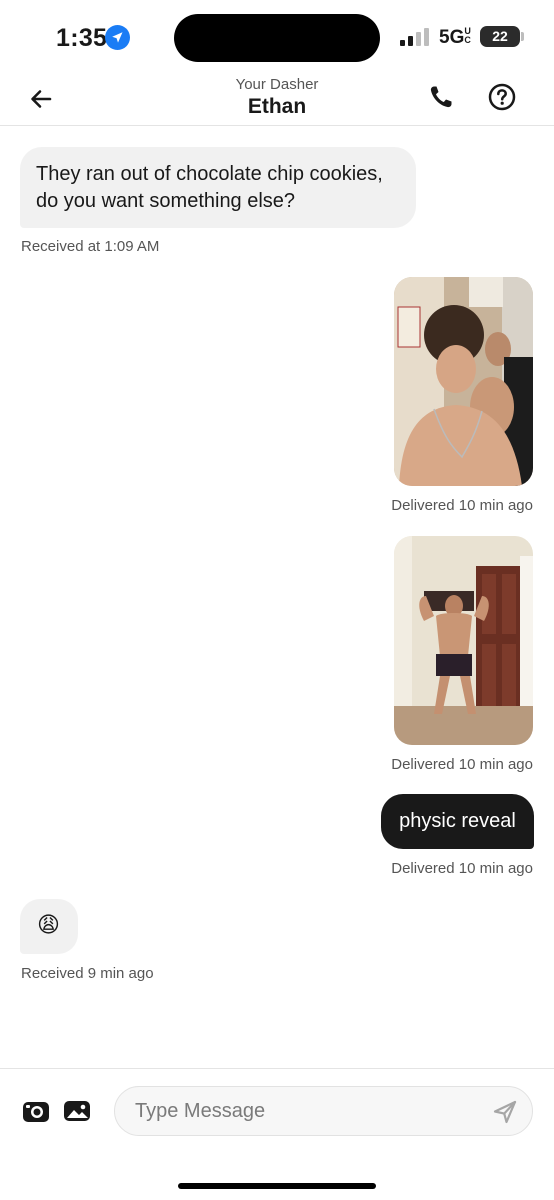 The width and height of the screenshot is (554, 1200). I want to click on chat-header: Your Dasher Ethan, so click(277, 97).